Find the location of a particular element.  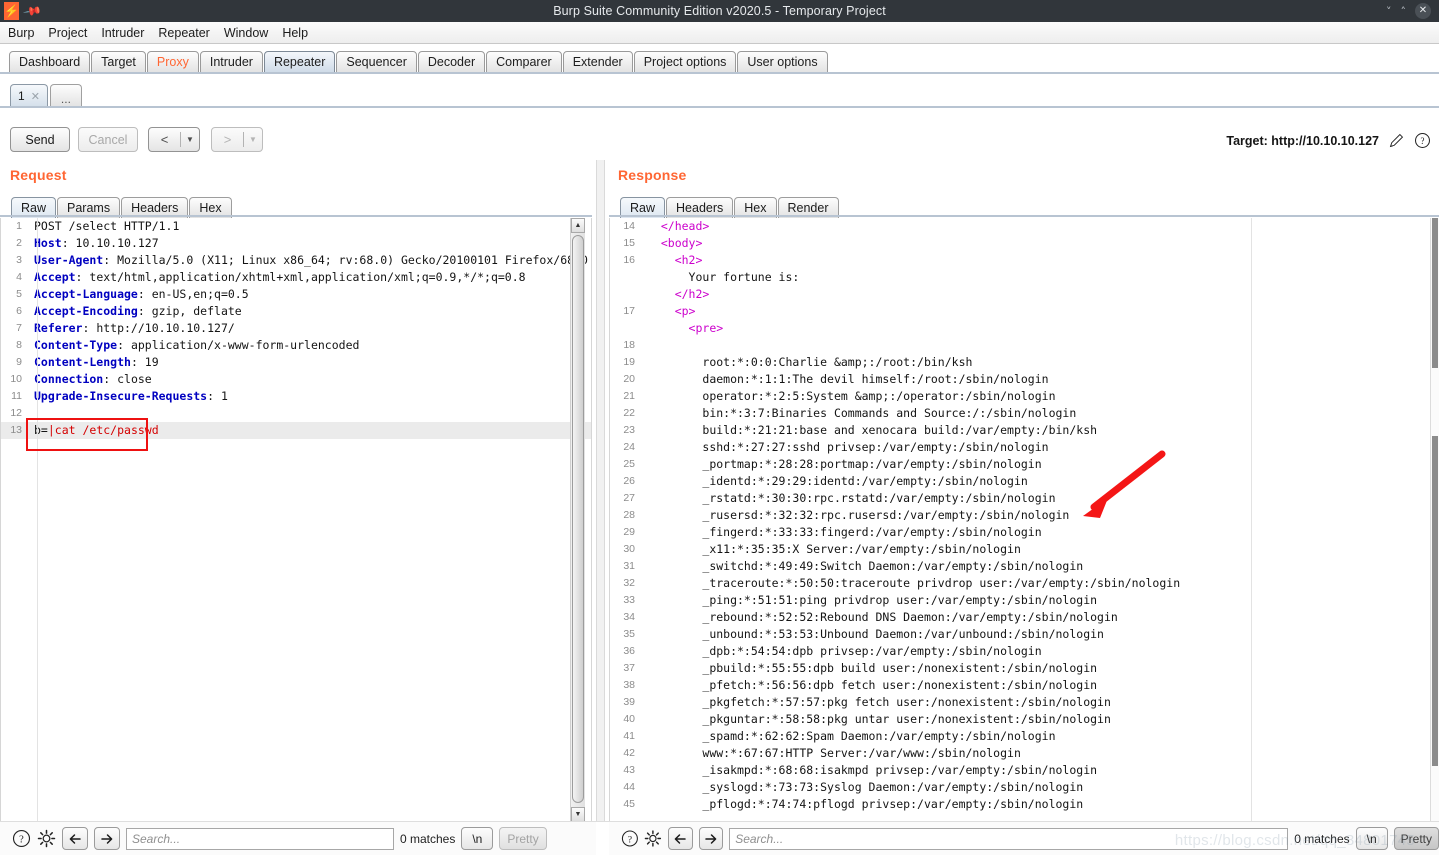

line-number: 34 is located at coordinates (629, 617).